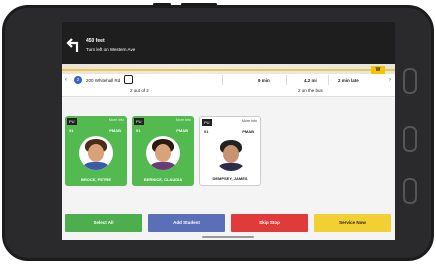  Describe the element at coordinates (410, 81) in the screenshot. I see `hardware-back-button` at that location.